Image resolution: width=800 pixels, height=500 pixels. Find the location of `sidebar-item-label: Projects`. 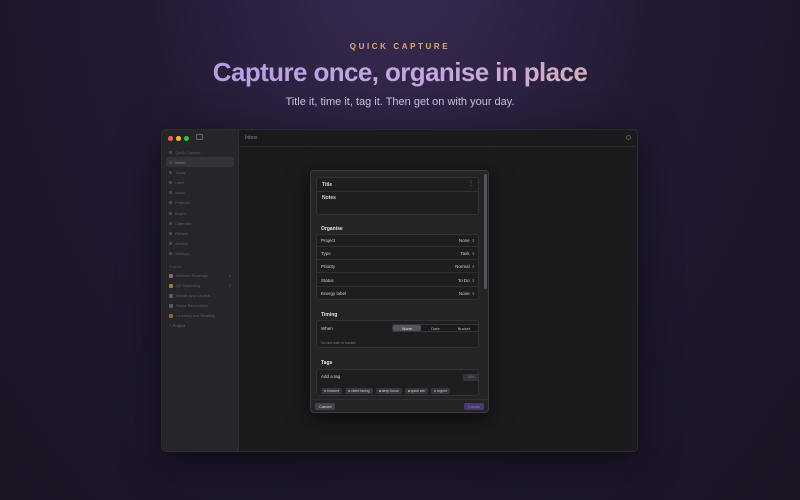

sidebar-item-label: Projects is located at coordinates (182, 203).